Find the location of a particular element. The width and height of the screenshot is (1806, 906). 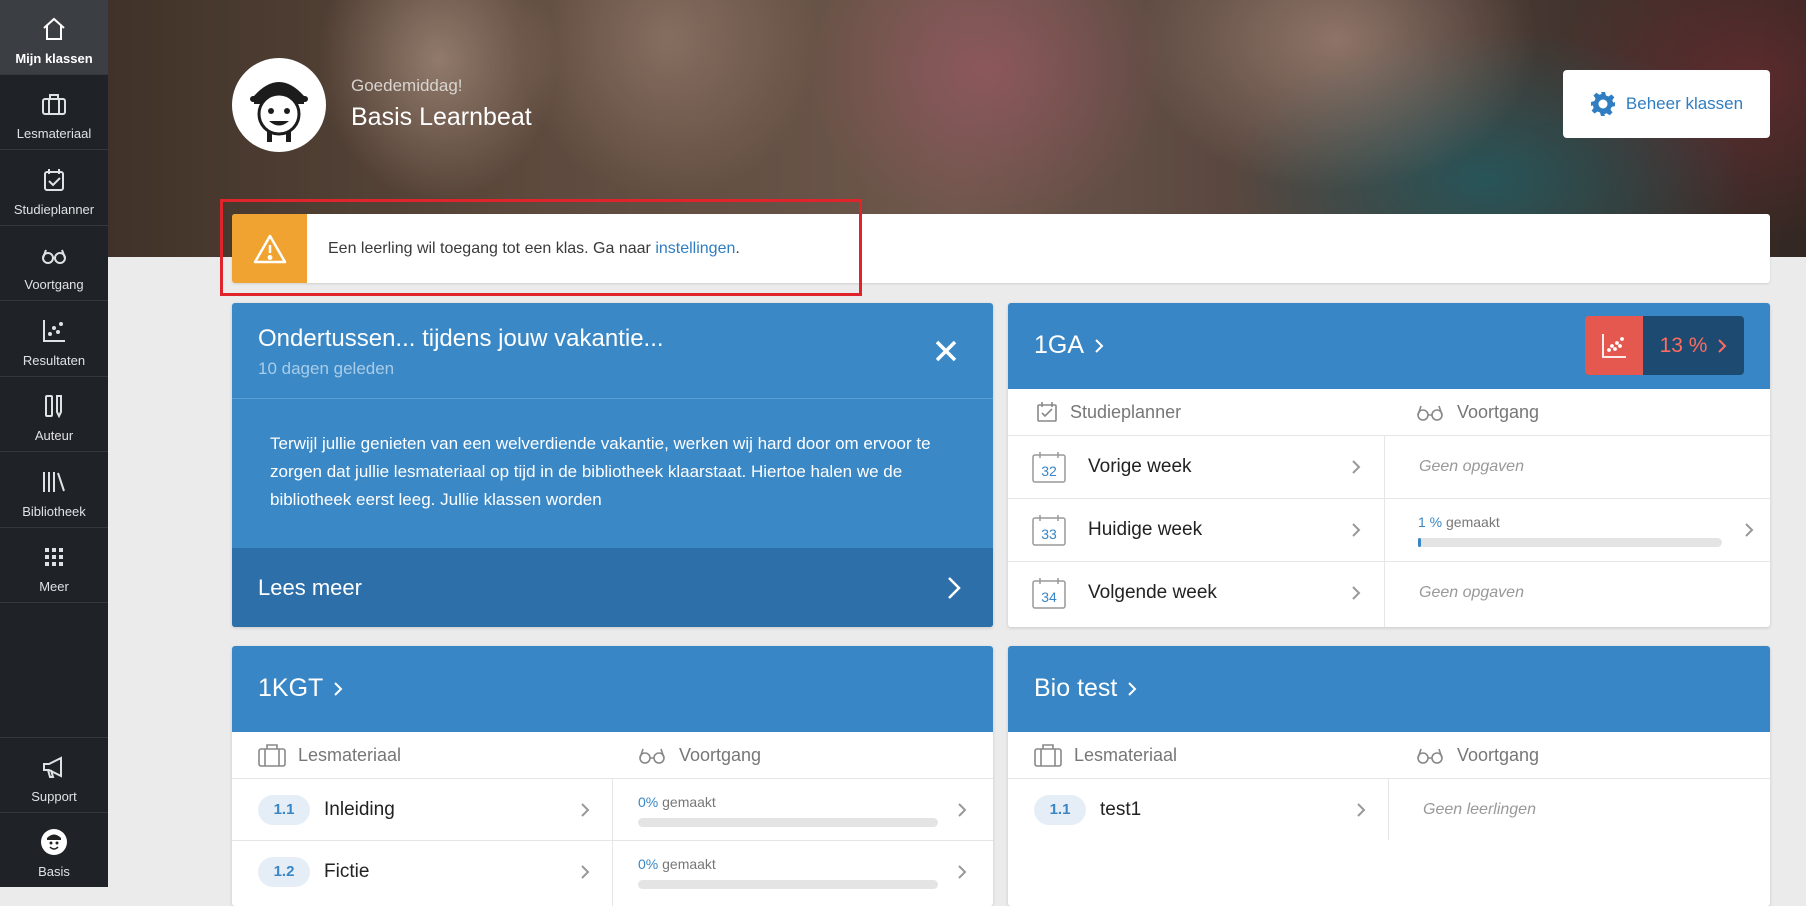

sidebar-item-basis: Basis is located at coordinates (54, 849).